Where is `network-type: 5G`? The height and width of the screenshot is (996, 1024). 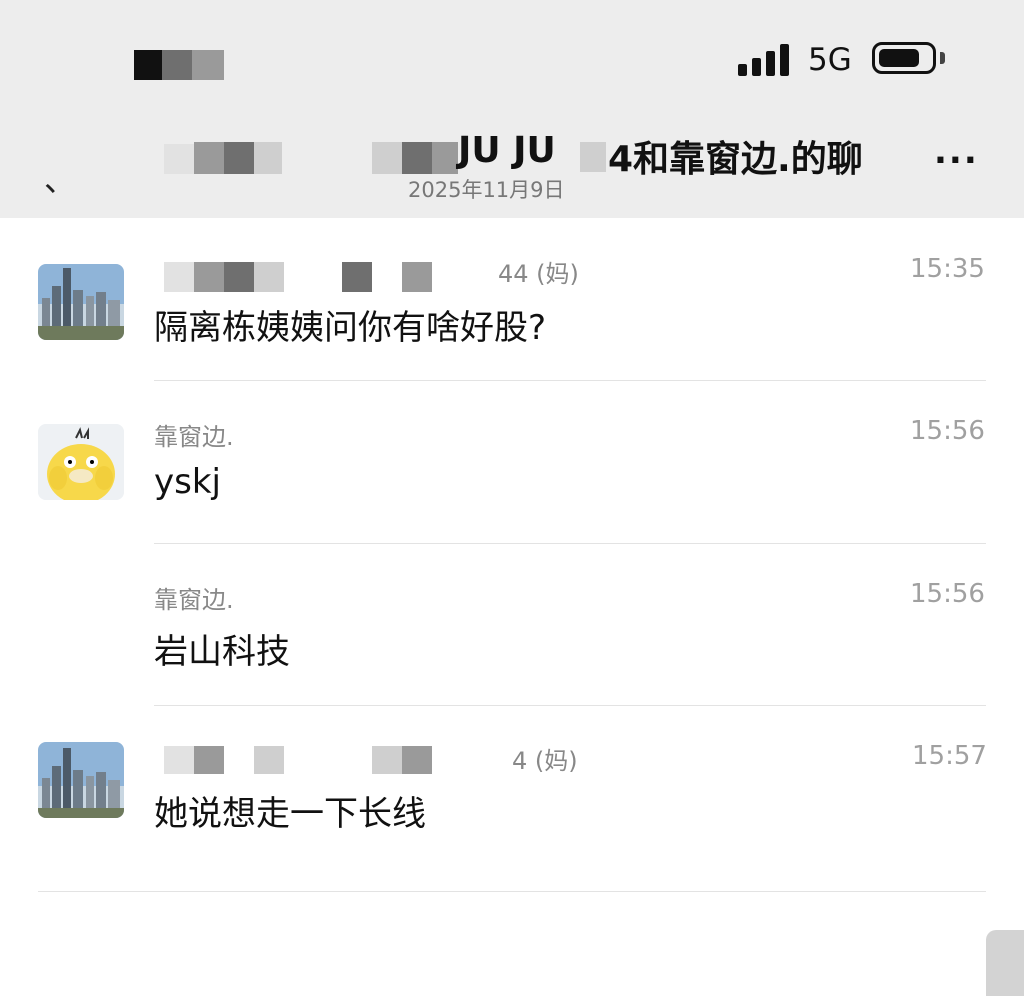 network-type: 5G is located at coordinates (830, 60).